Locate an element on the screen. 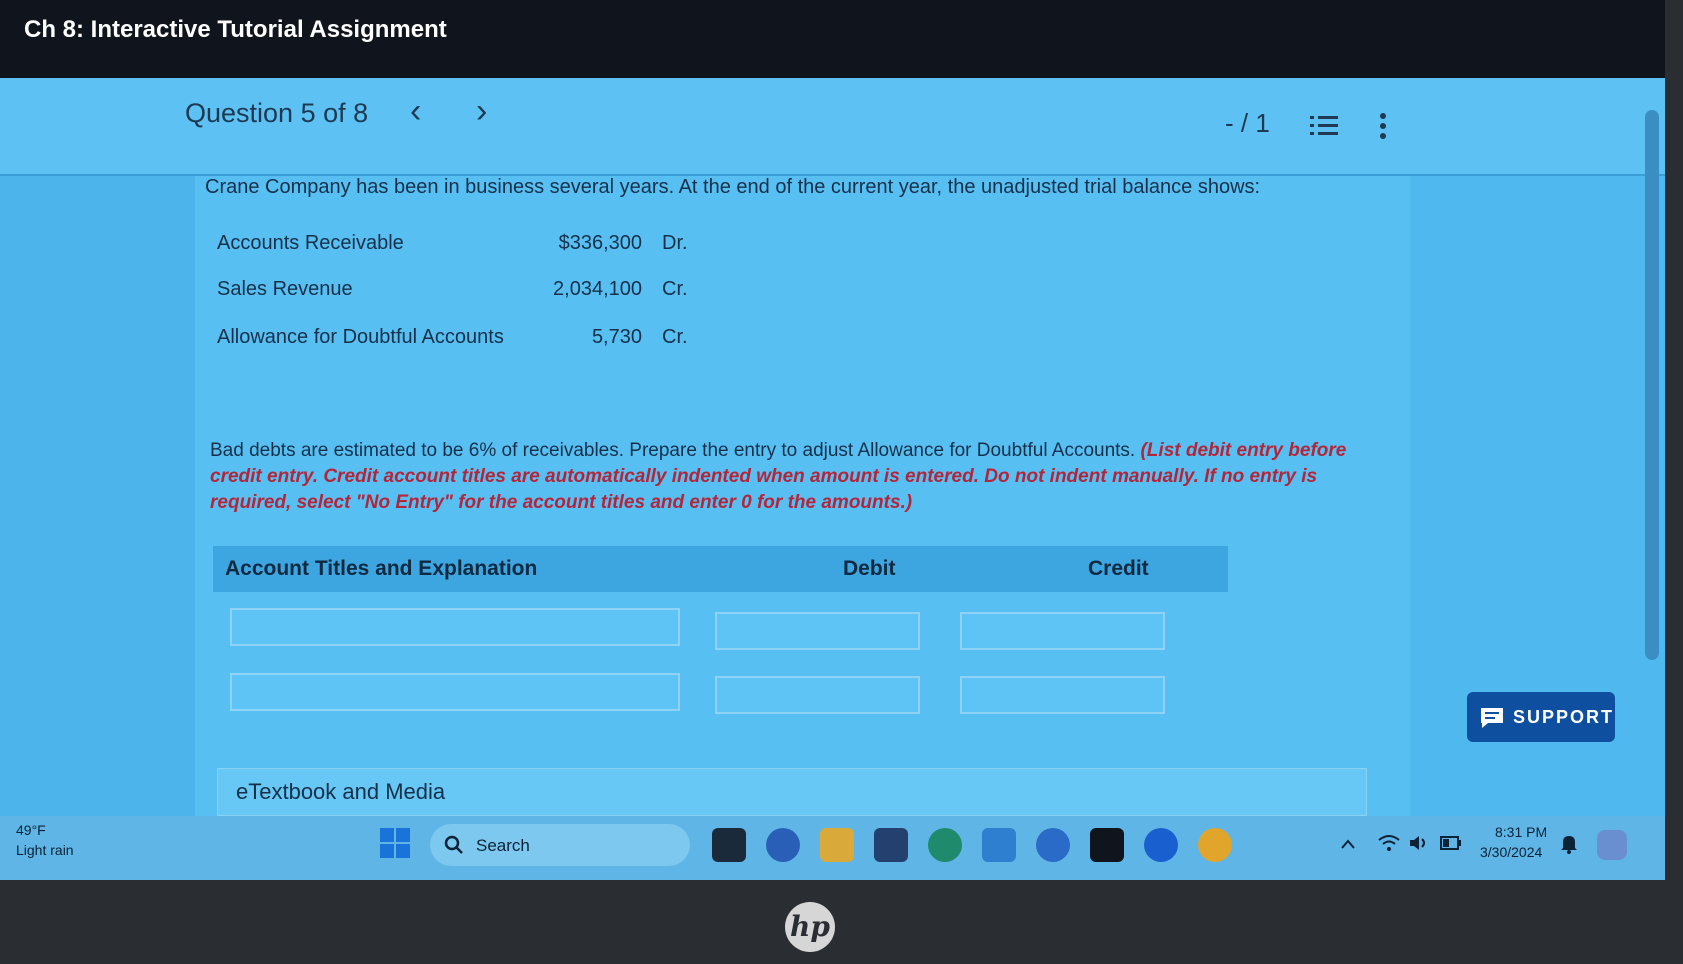 Image resolution: width=1683 pixels, height=964 pixels. trial-balance-amount: 5,730 is located at coordinates (616, 337).